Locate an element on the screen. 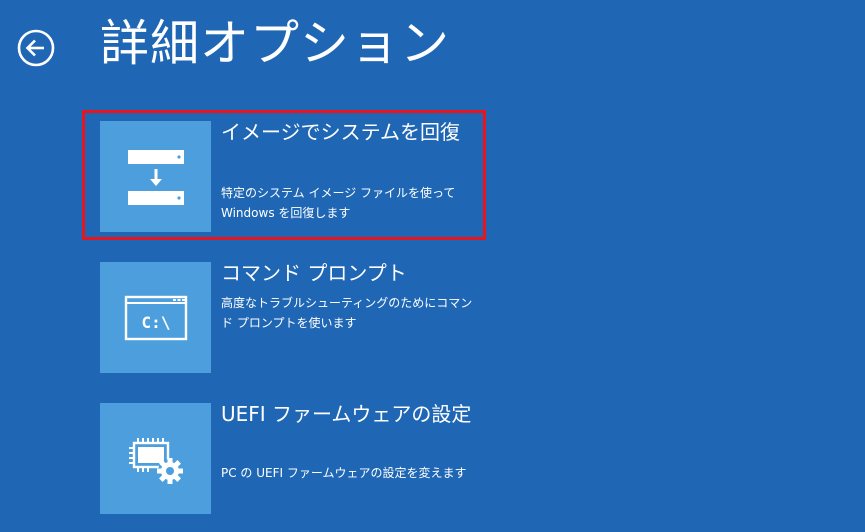  back-button is located at coordinates (36, 48).